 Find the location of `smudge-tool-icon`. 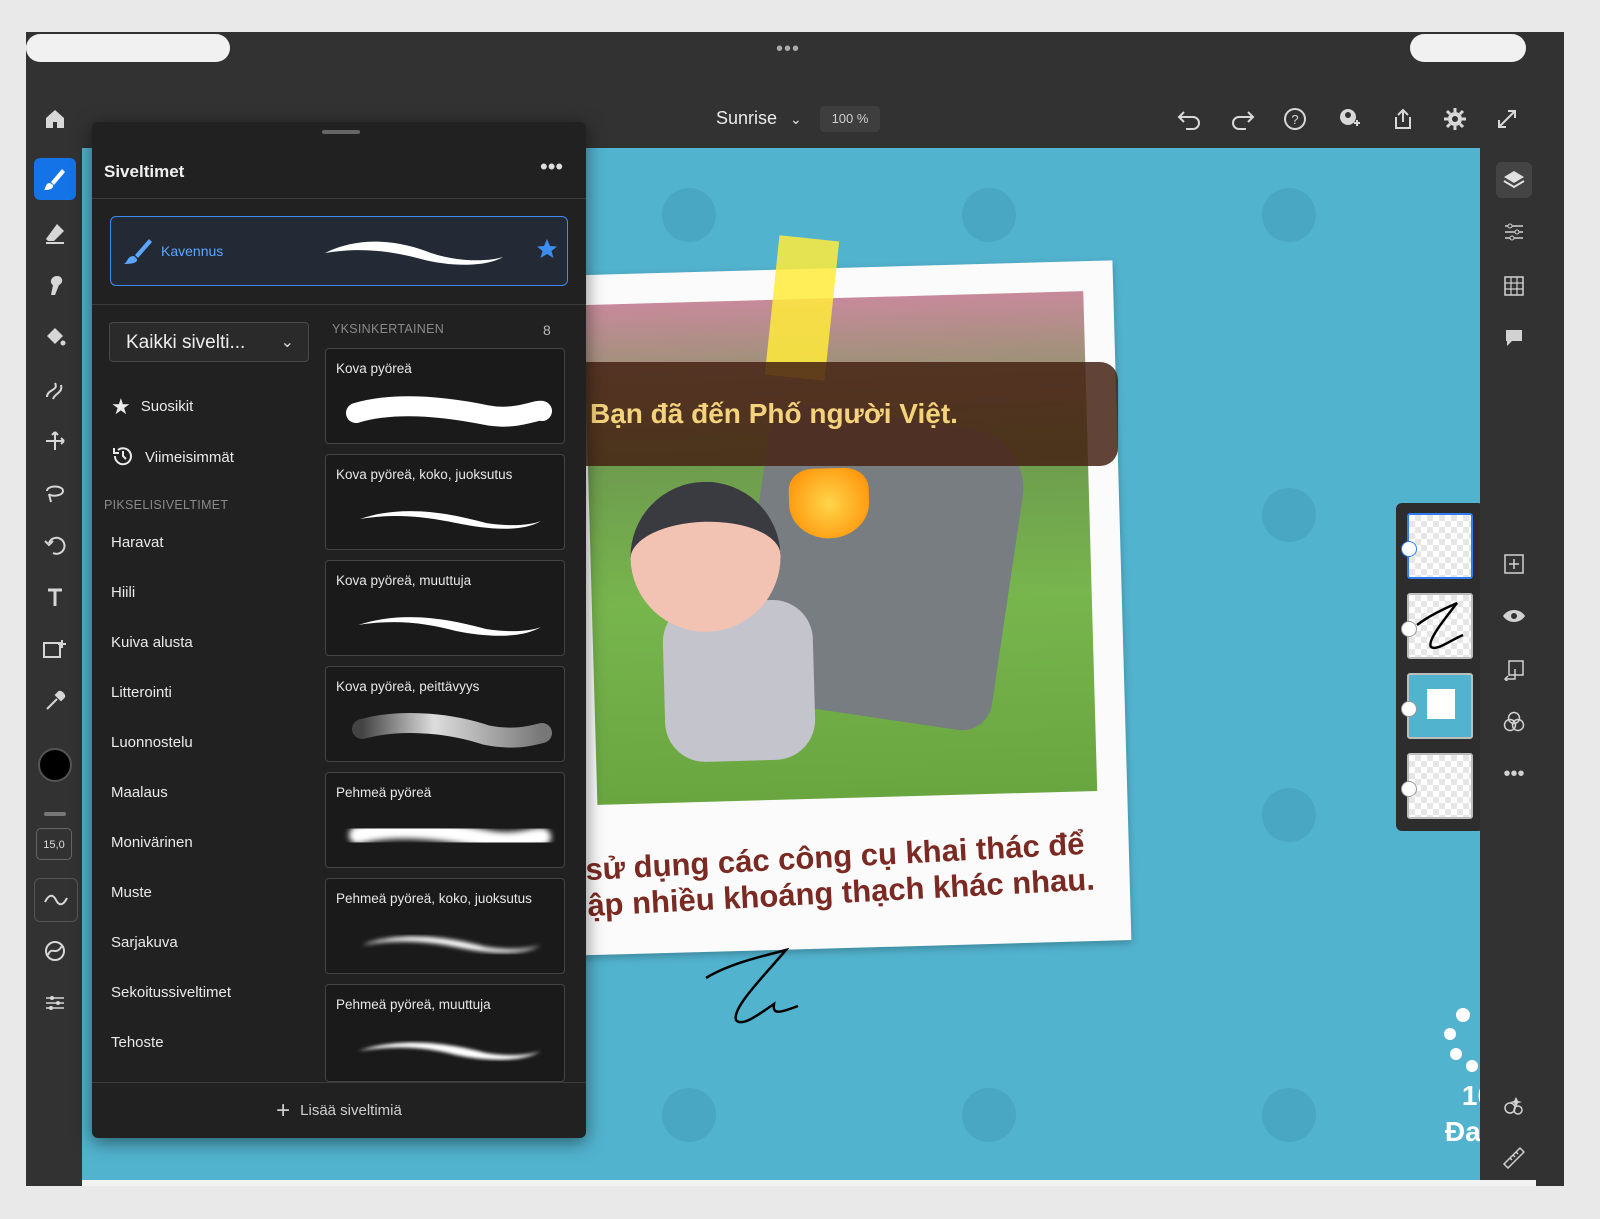

smudge-tool-icon is located at coordinates (55, 285).